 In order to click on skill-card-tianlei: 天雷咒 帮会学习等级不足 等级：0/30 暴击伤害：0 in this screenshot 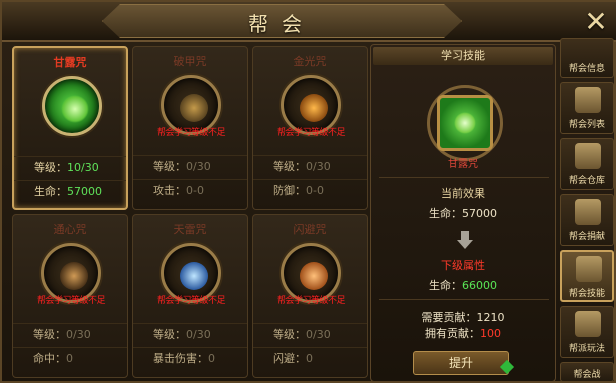, I will do `click(190, 296)`.